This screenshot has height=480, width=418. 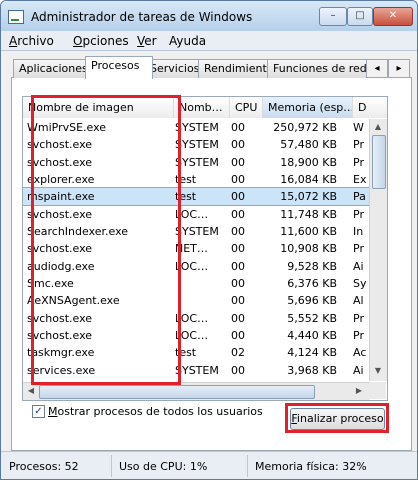 I want to click on tab-scroll-left-button: ◂, so click(x=377, y=68).